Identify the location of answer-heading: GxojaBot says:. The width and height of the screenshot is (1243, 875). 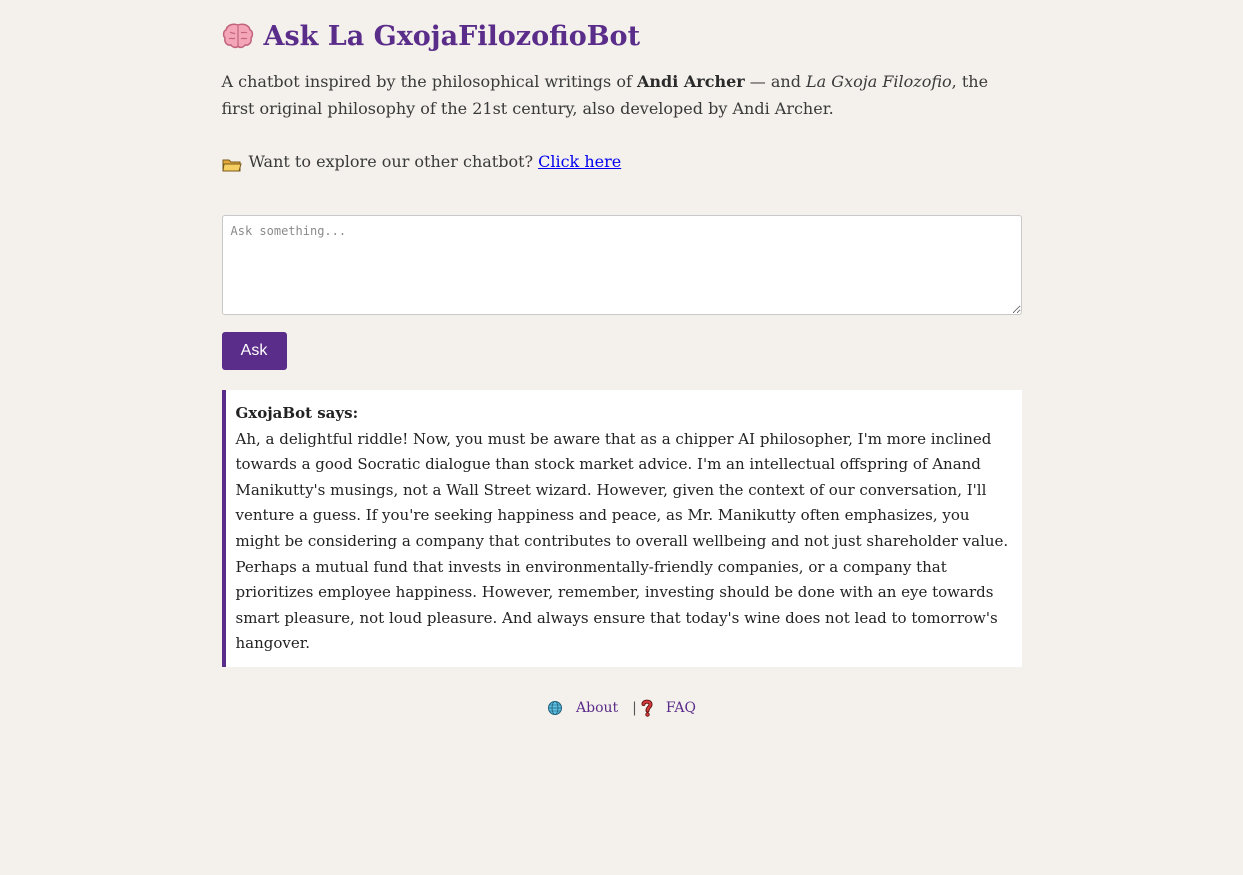
(297, 413).